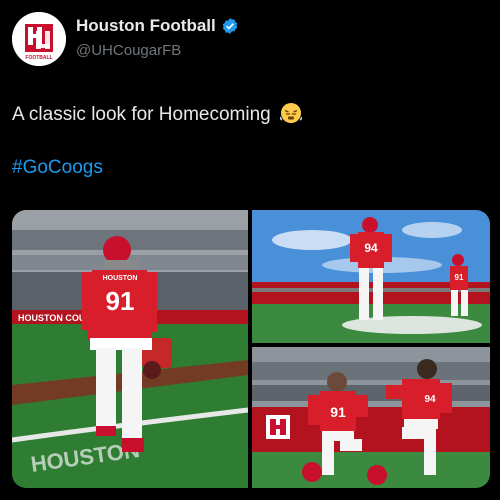  Describe the element at coordinates (120, 278) in the screenshot. I see `jersey-chest-text: HOUSTON` at that location.